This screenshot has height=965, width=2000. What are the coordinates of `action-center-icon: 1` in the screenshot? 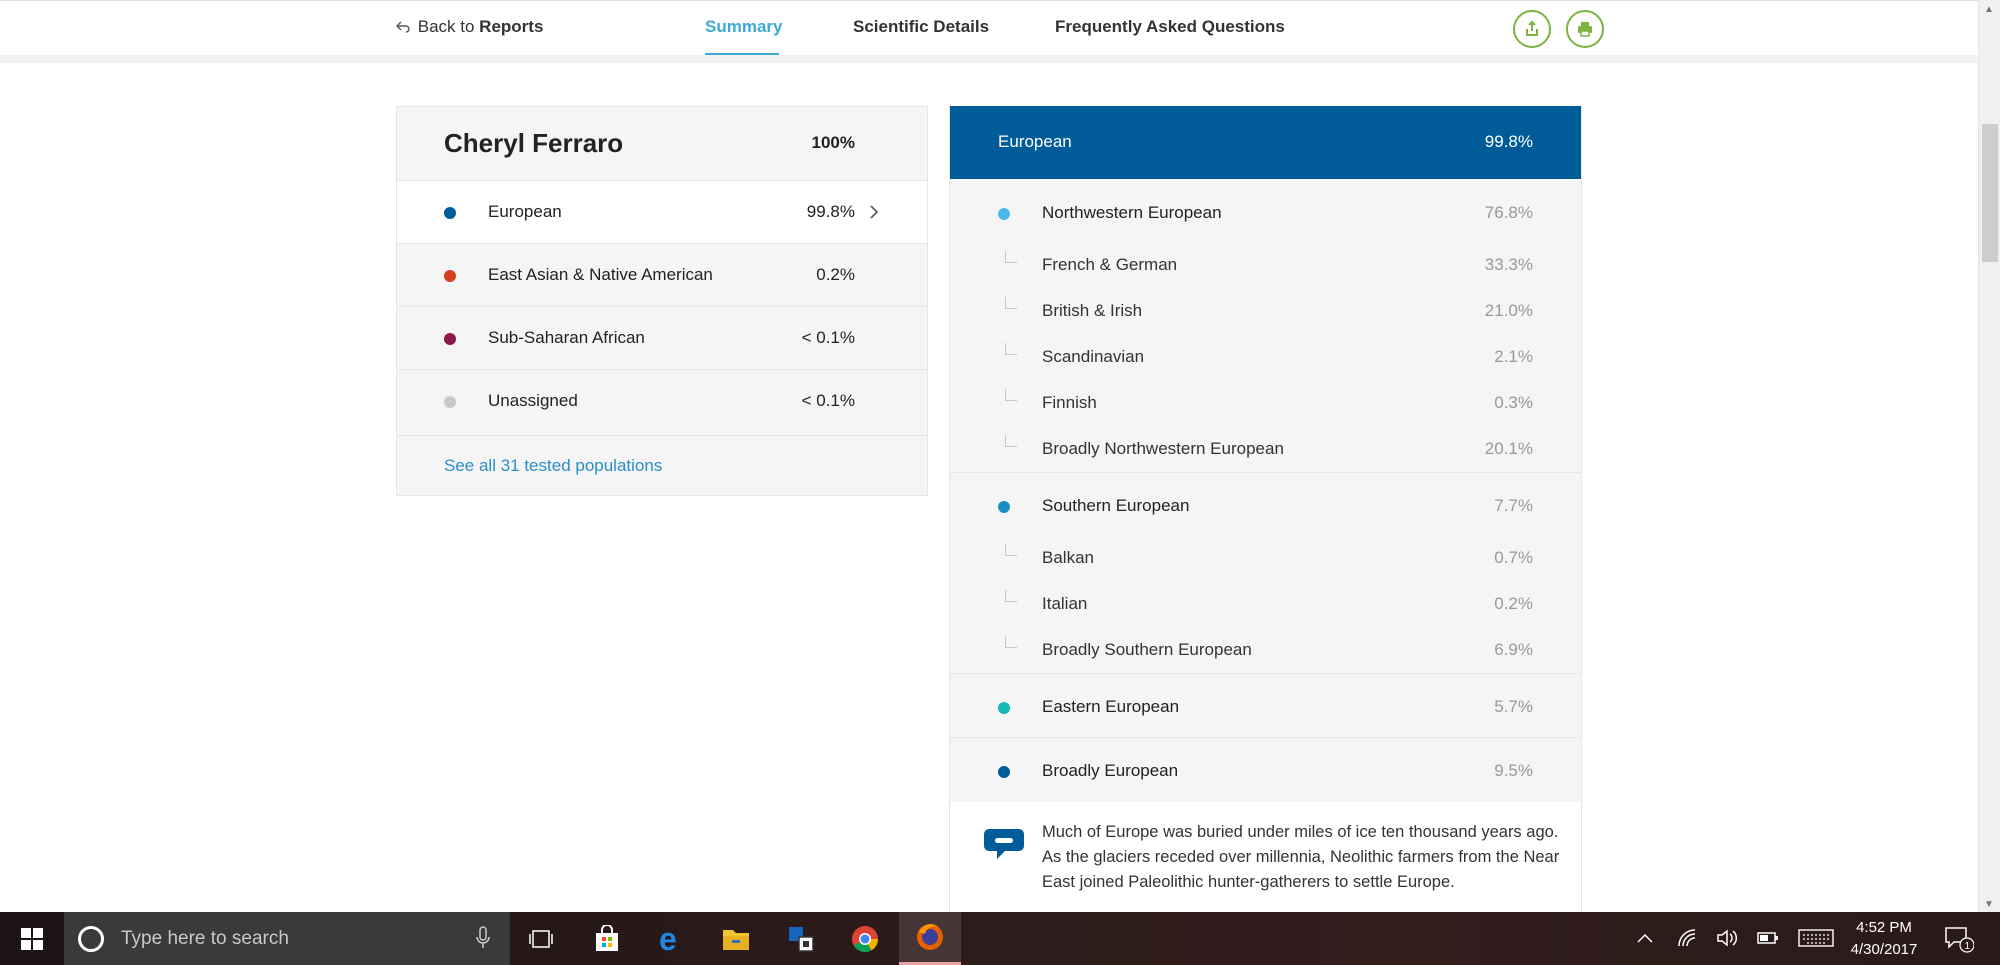 It's located at (1959, 939).